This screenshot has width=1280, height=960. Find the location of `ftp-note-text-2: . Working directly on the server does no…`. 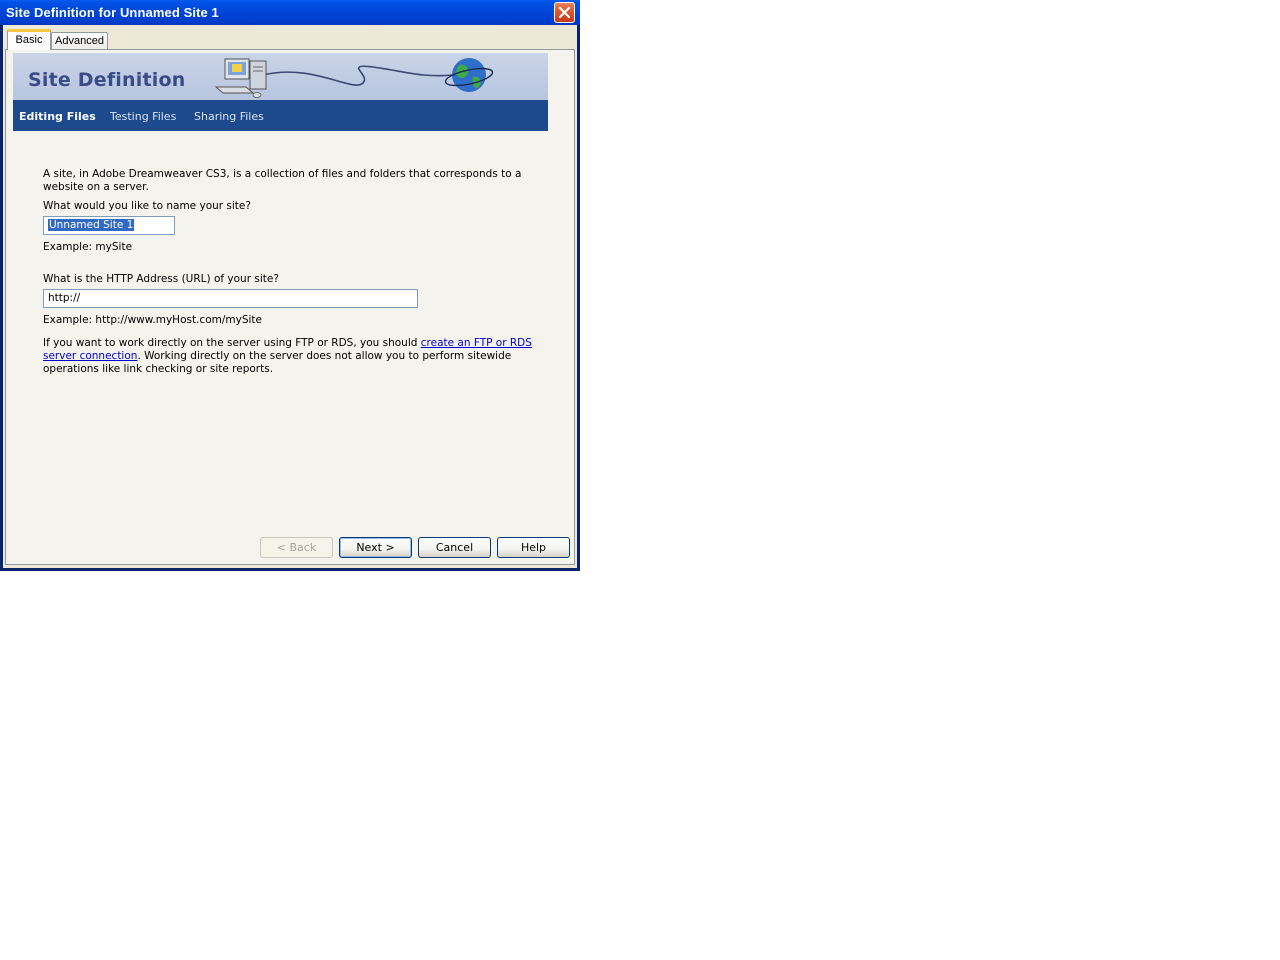

ftp-note-text-2: . Working directly on the server does no… is located at coordinates (324, 356).